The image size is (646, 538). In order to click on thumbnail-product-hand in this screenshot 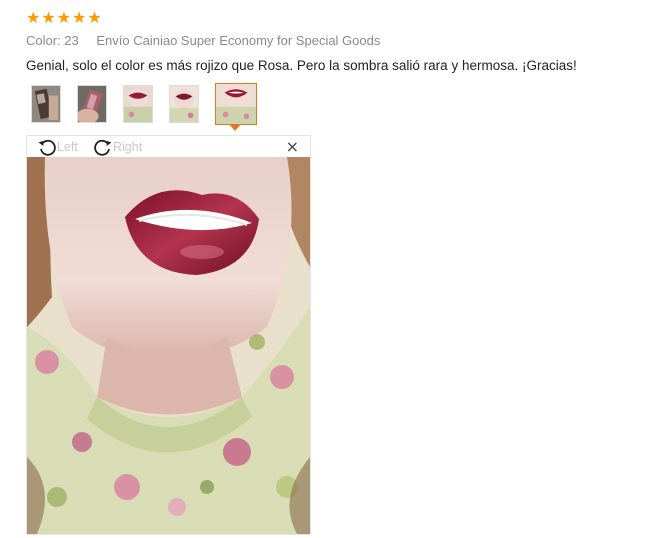, I will do `click(92, 104)`.